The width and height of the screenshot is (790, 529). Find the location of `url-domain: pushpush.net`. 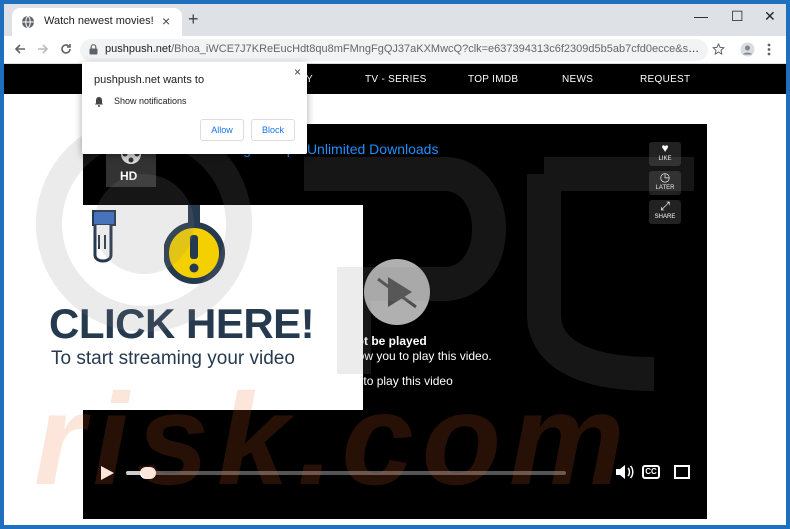

url-domain: pushpush.net is located at coordinates (138, 49).